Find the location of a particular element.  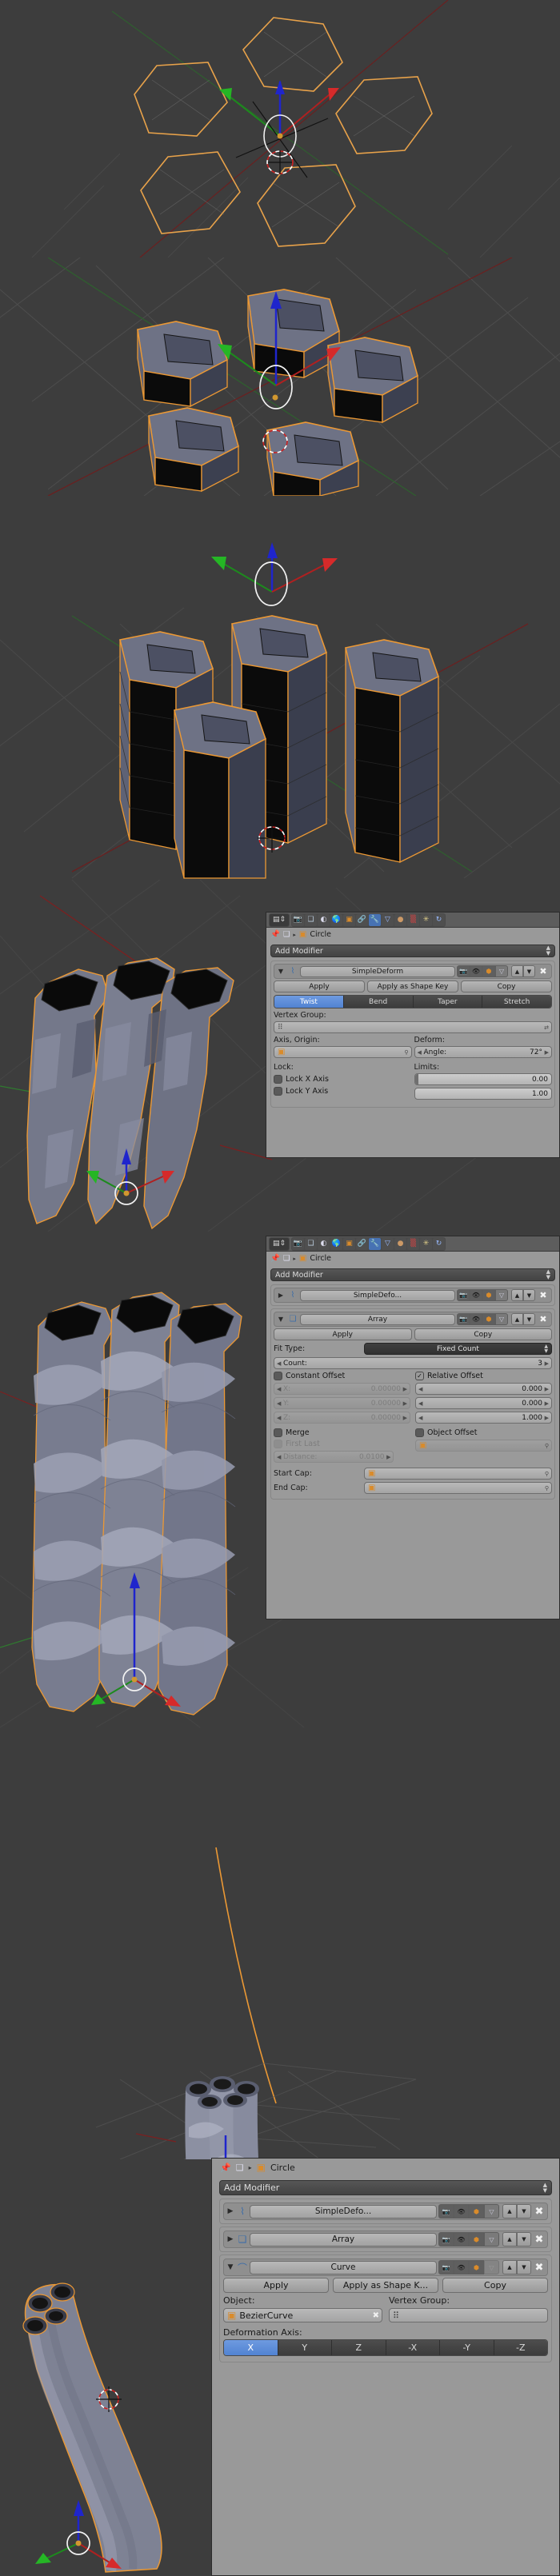

modifier-header: ▼ ⌒ Curve 📷 👁 ⬢ ▽ ▲ ▼ ✖ is located at coordinates (385, 2267).